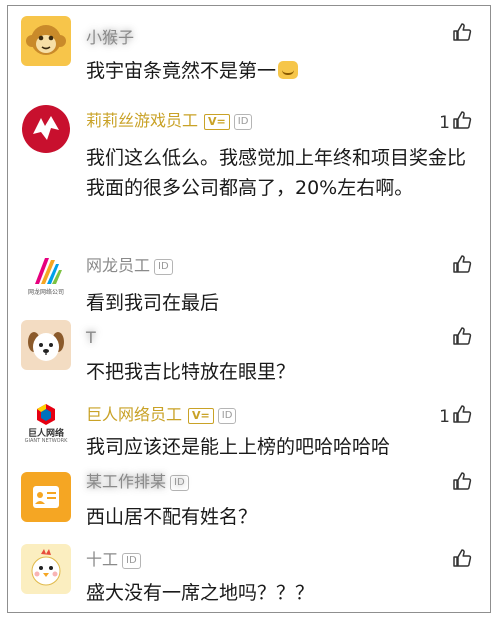 The width and height of the screenshot is (499, 620). What do you see at coordinates (153, 303) in the screenshot?
I see `comment-text: 看到我司在最后` at bounding box center [153, 303].